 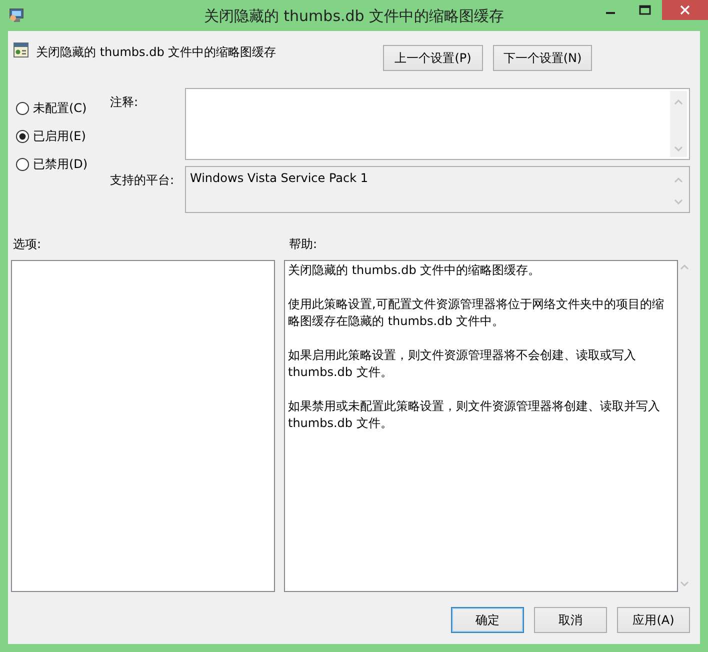 What do you see at coordinates (653, 620) in the screenshot?
I see `apply-button: 应用(A)` at bounding box center [653, 620].